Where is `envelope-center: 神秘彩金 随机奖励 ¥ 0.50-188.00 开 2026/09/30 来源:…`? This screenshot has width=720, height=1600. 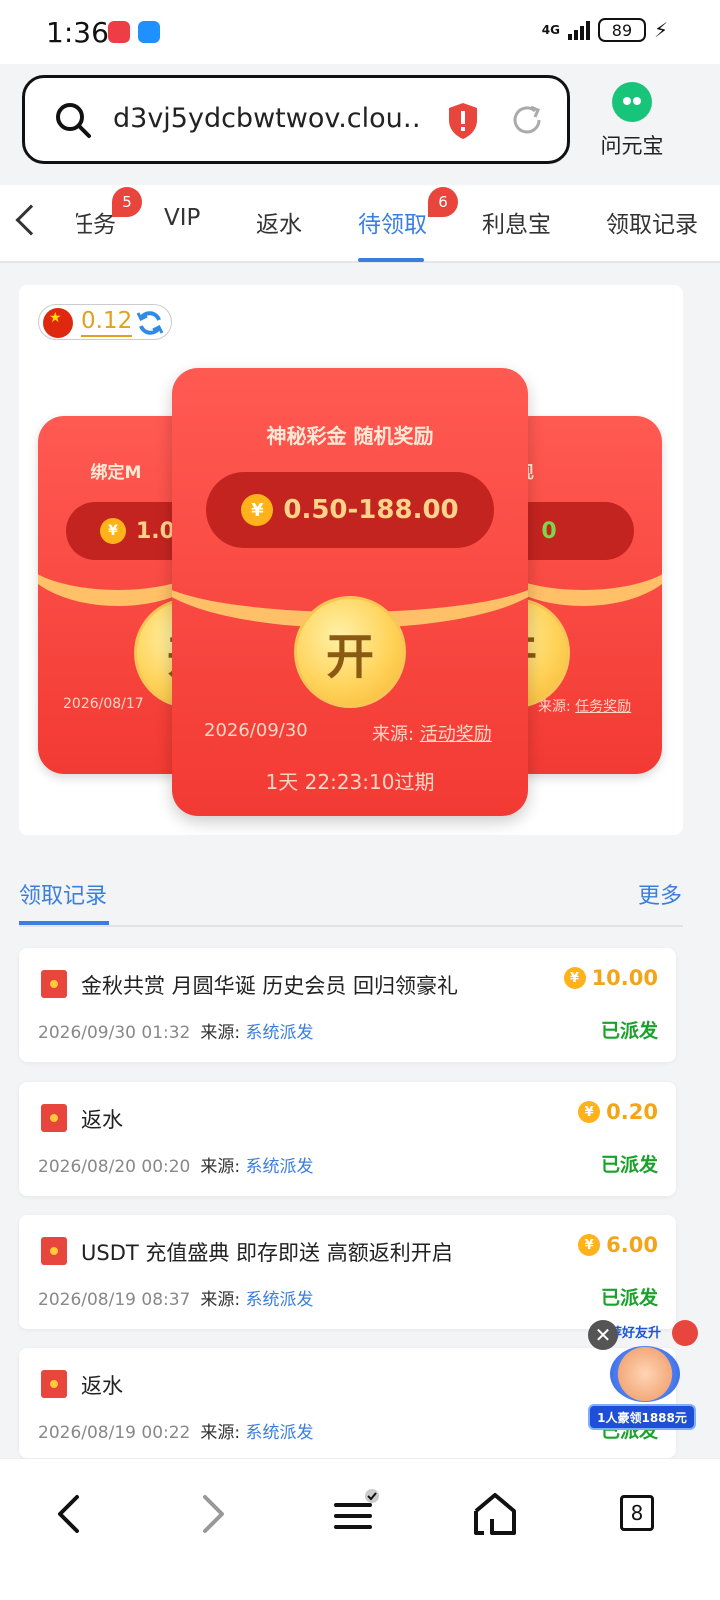
envelope-center: 神秘彩金 随机奖励 ¥ 0.50-188.00 开 2026/09/30 来源:… is located at coordinates (350, 592).